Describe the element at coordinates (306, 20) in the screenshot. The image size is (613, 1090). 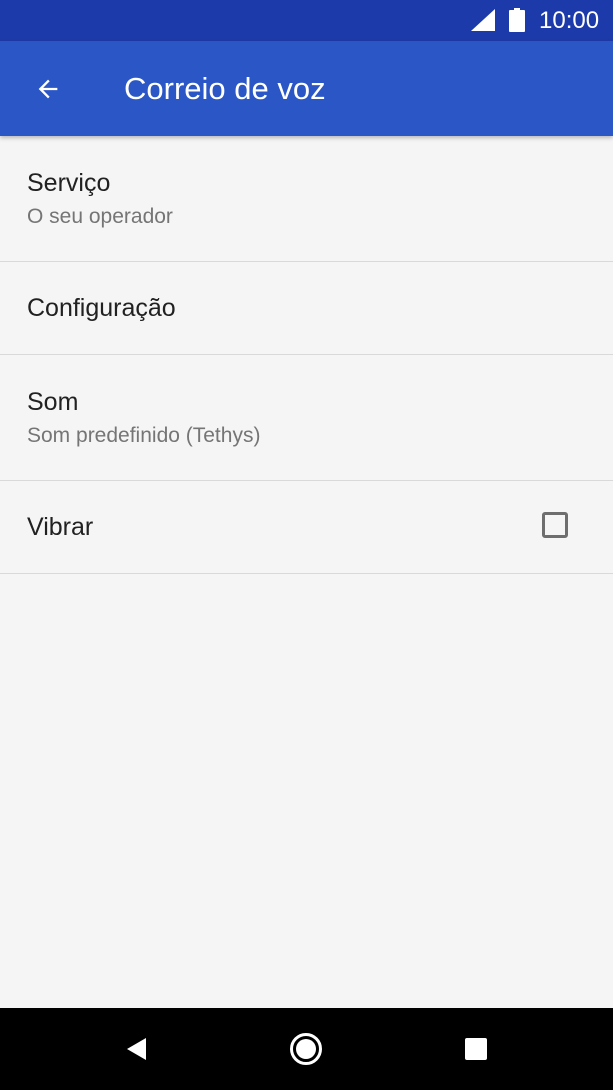
I see `status-bar: 10:00` at that location.